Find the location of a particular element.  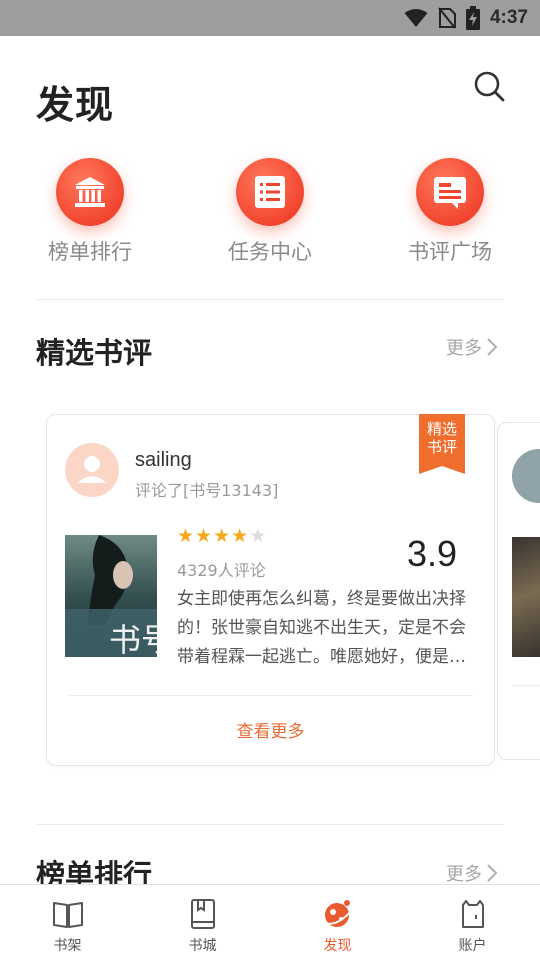

tab-bookstore: 书城 is located at coordinates (202, 922).